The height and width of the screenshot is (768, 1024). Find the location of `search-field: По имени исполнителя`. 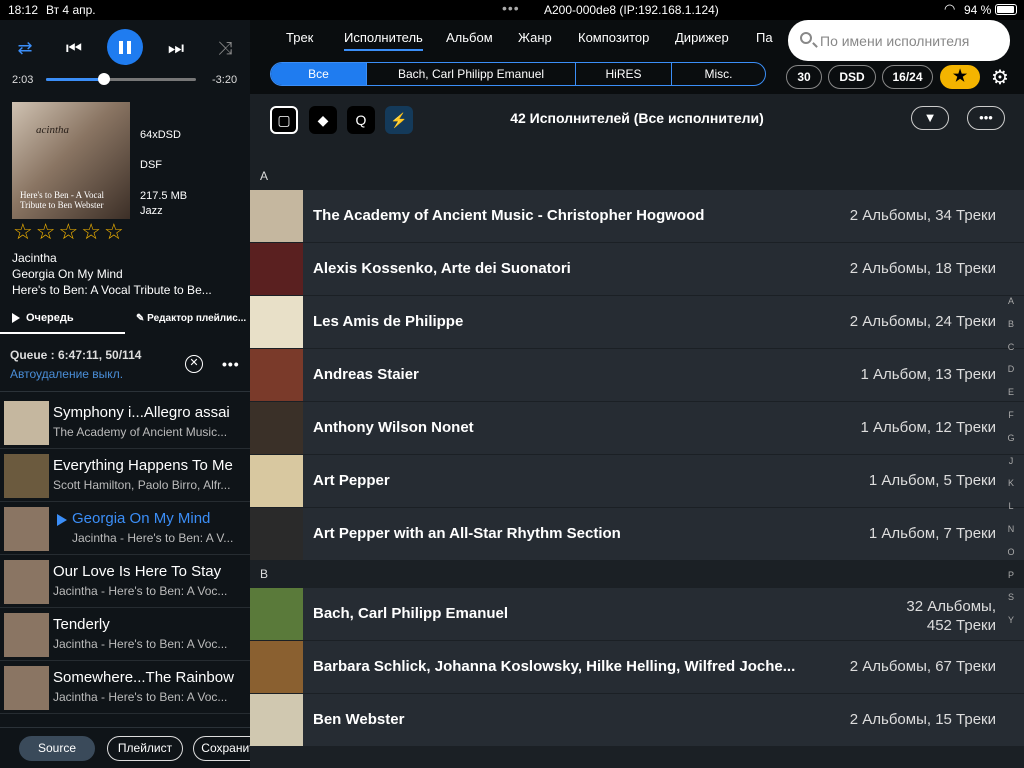

search-field: По имени исполнителя is located at coordinates (899, 40).